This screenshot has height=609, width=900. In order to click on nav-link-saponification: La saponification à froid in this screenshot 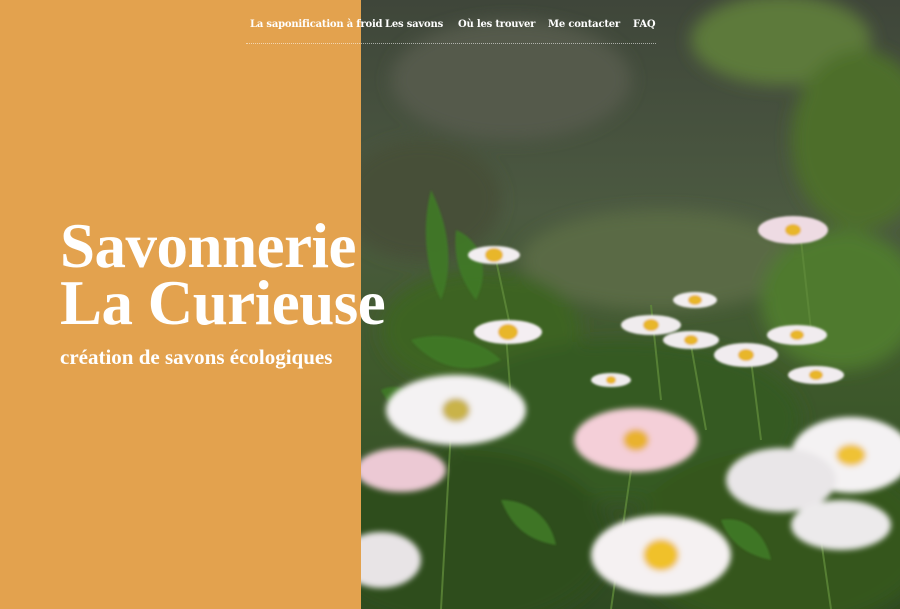, I will do `click(316, 24)`.